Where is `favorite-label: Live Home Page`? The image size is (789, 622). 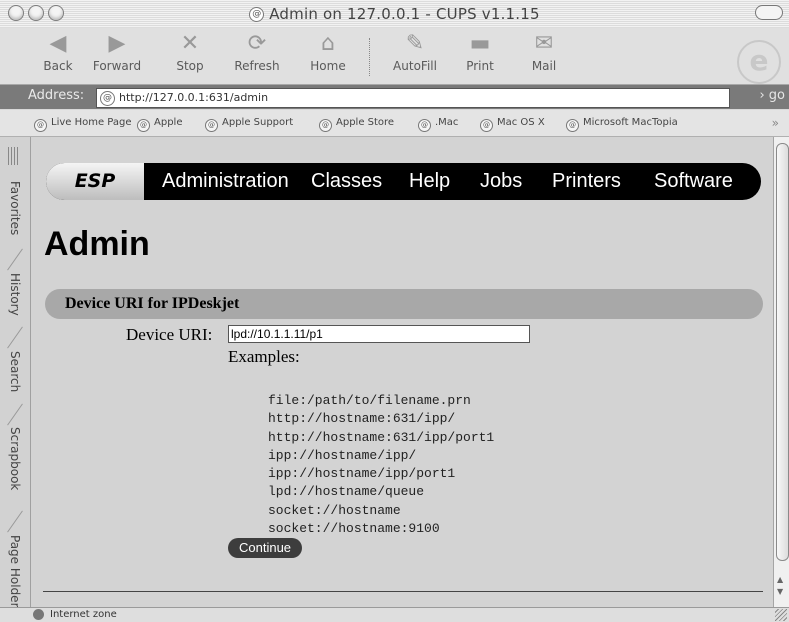 favorite-label: Live Home Page is located at coordinates (91, 122).